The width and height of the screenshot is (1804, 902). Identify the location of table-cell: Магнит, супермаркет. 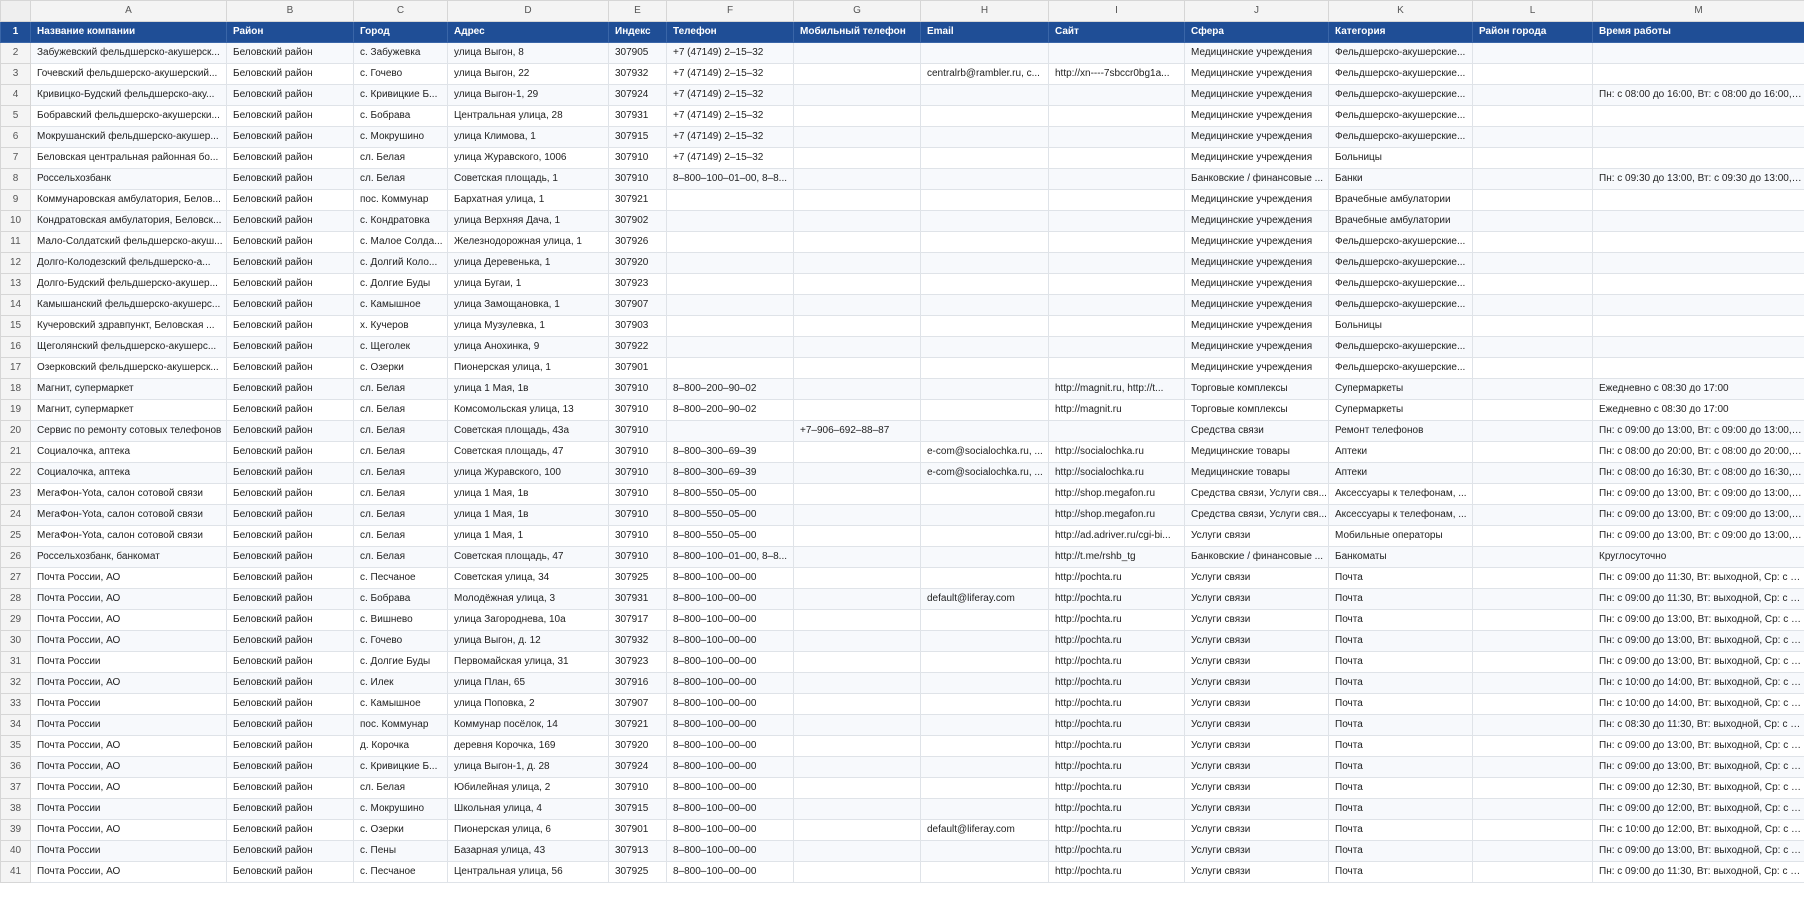
(128, 410).